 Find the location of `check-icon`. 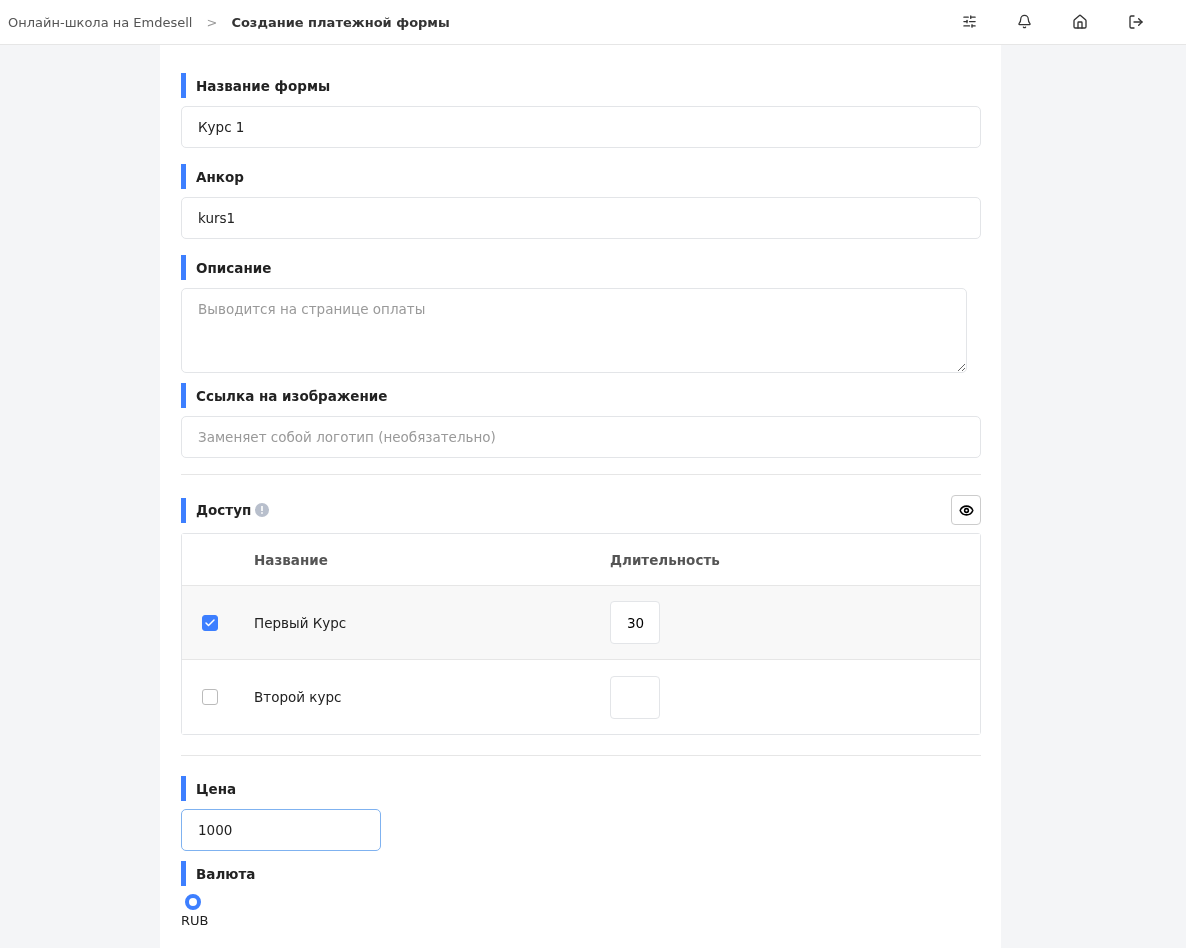

check-icon is located at coordinates (210, 622).